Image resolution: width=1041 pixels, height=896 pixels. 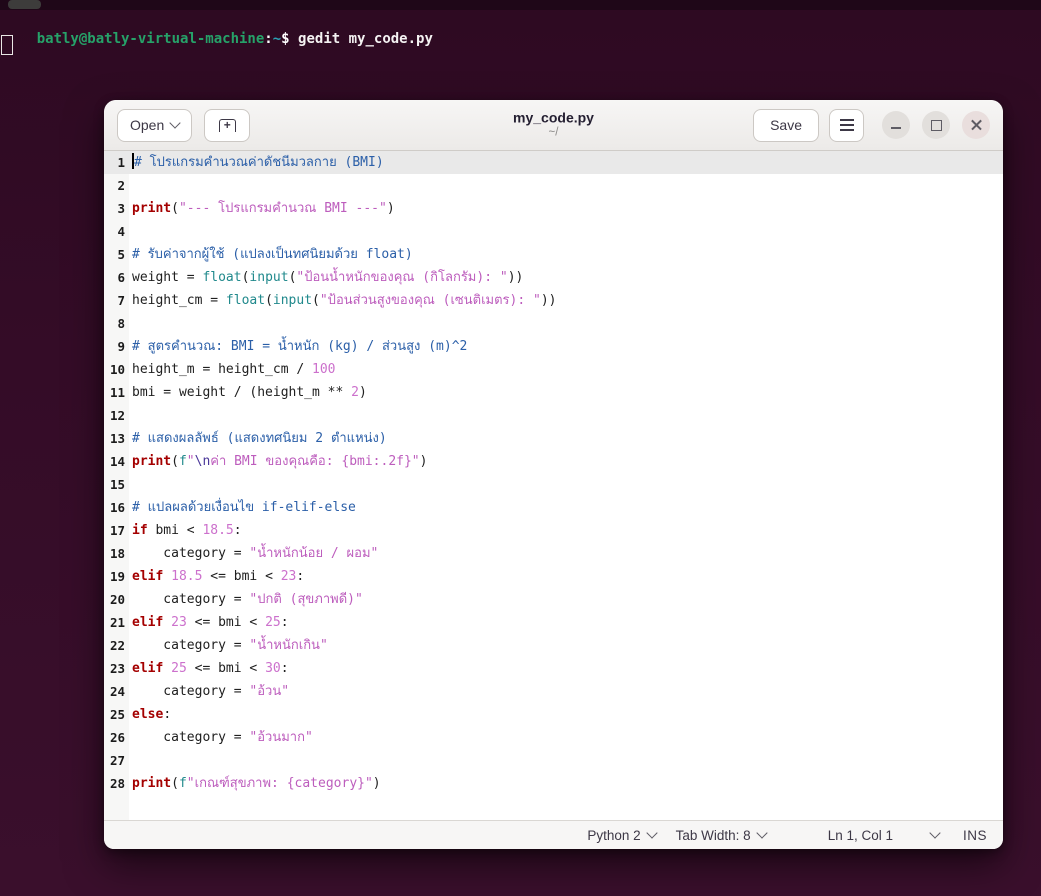 What do you see at coordinates (713, 835) in the screenshot?
I see `tab-width-label: Tab Width: 8` at bounding box center [713, 835].